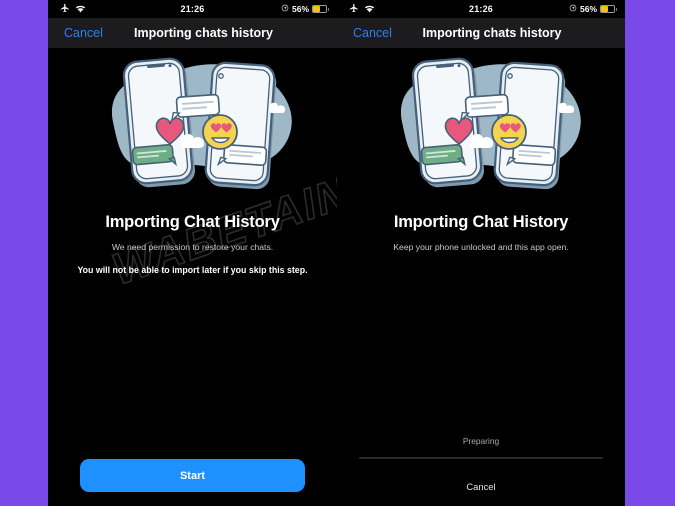 Image resolution: width=675 pixels, height=506 pixels. I want to click on start-button-container: Start, so click(192, 475).